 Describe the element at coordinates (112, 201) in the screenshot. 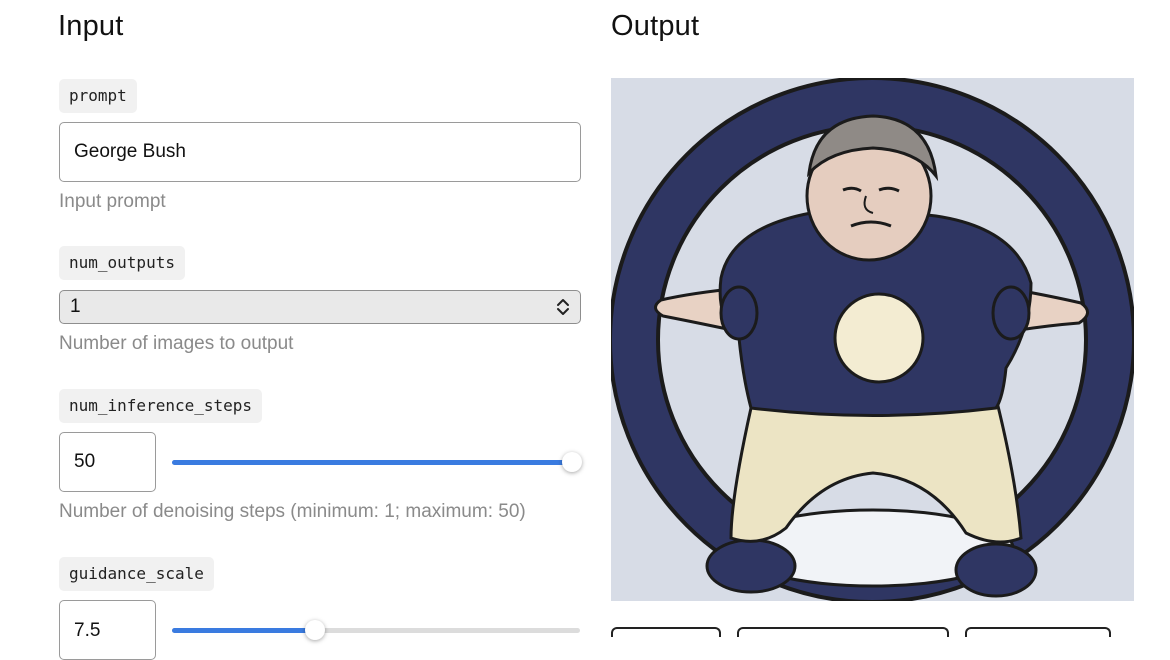

I see `prompt-hint: Input prompt` at that location.